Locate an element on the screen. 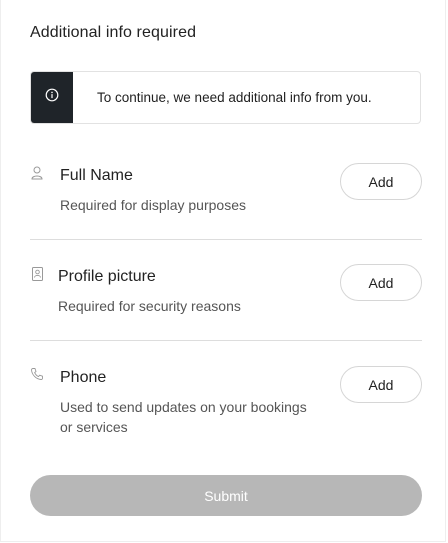  info-icon is located at coordinates (52, 97).